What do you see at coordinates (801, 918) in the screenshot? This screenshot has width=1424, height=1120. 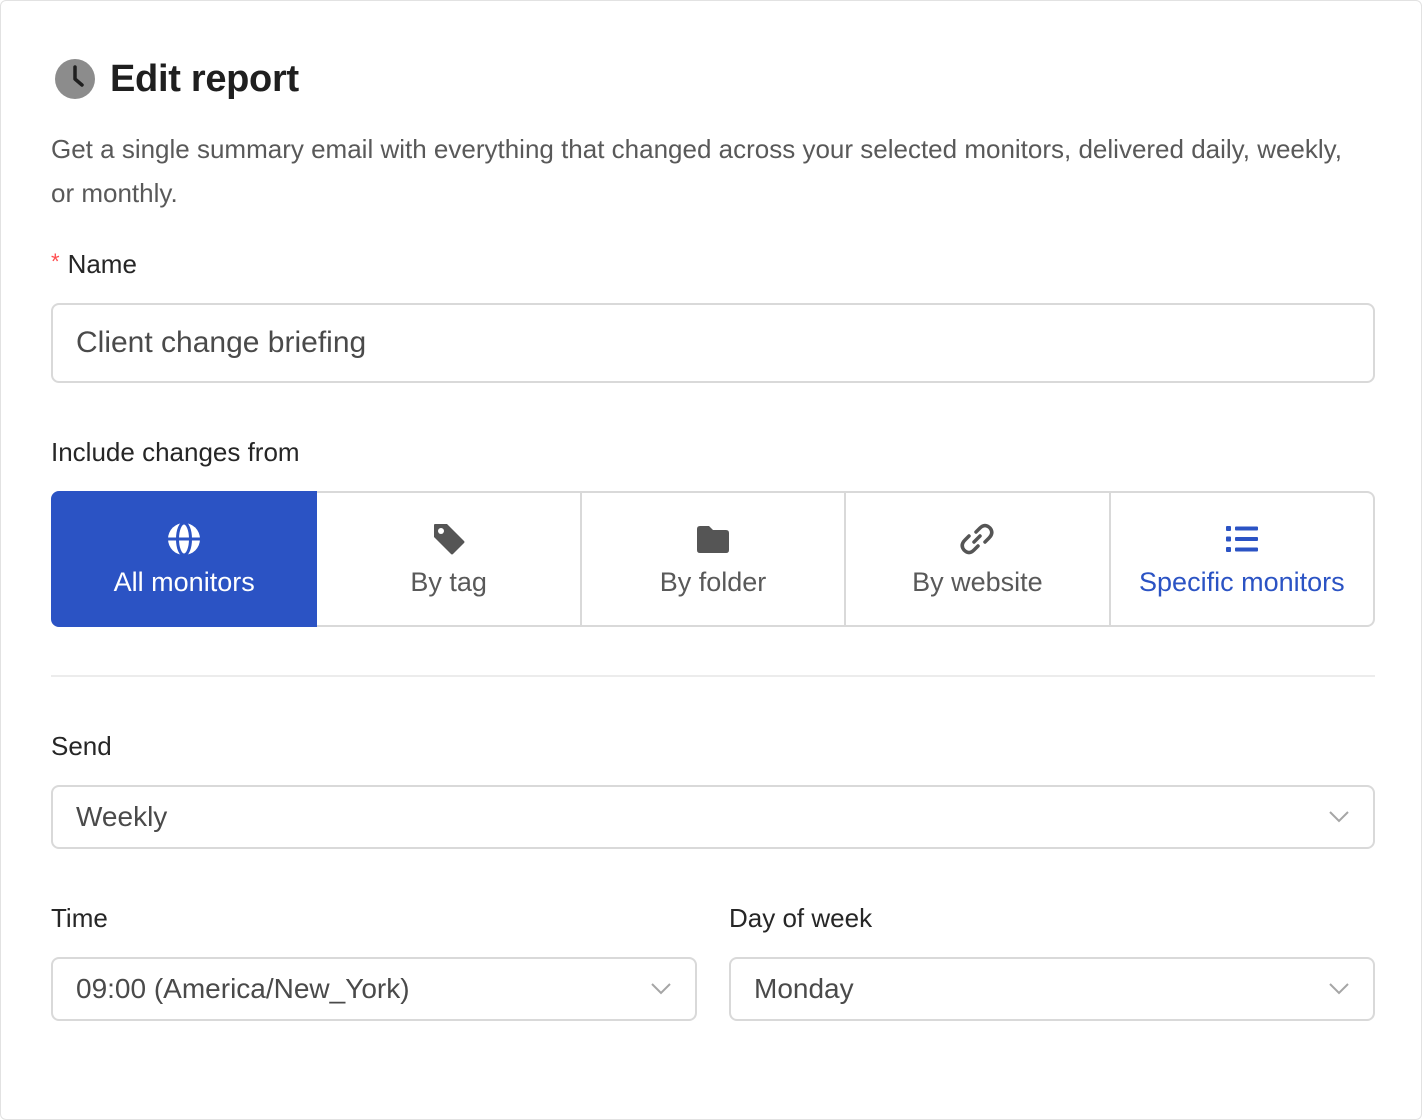 I see `day-of-week-label: Day of week` at bounding box center [801, 918].